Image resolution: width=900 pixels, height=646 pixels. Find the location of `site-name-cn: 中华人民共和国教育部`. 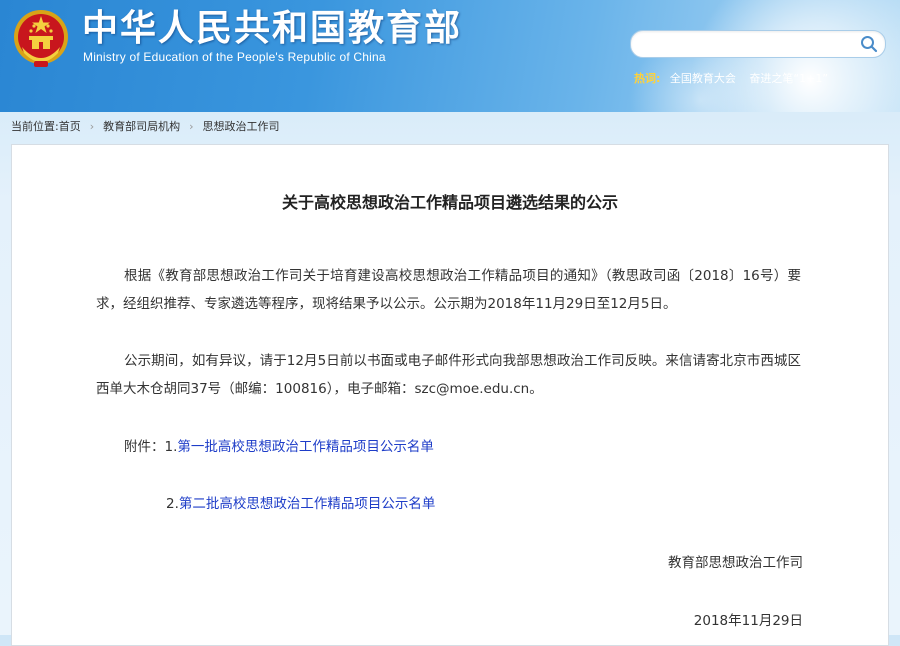

site-name-cn: 中华人民共和国教育部 is located at coordinates (272, 28).